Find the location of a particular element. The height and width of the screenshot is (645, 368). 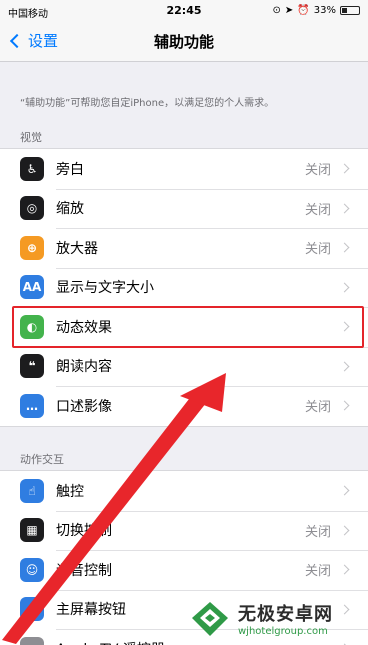

watermark: 无极安卓网 wjhotelgroup.com is located at coordinates (260, 618).